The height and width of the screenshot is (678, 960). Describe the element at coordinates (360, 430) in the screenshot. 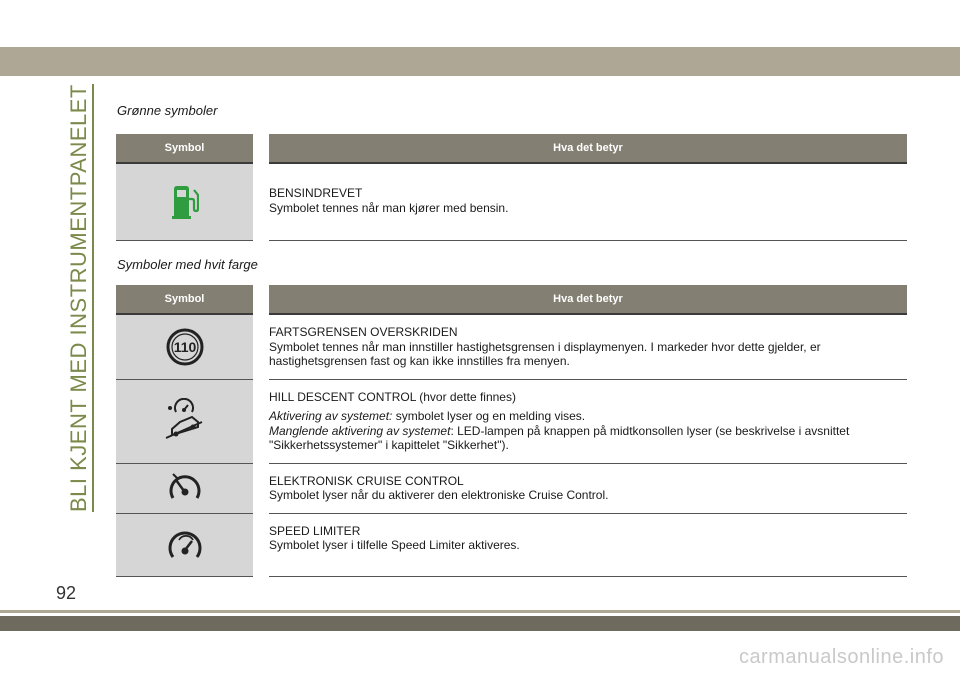

I see `deactivation-label: Manglende aktivering av systemet` at that location.